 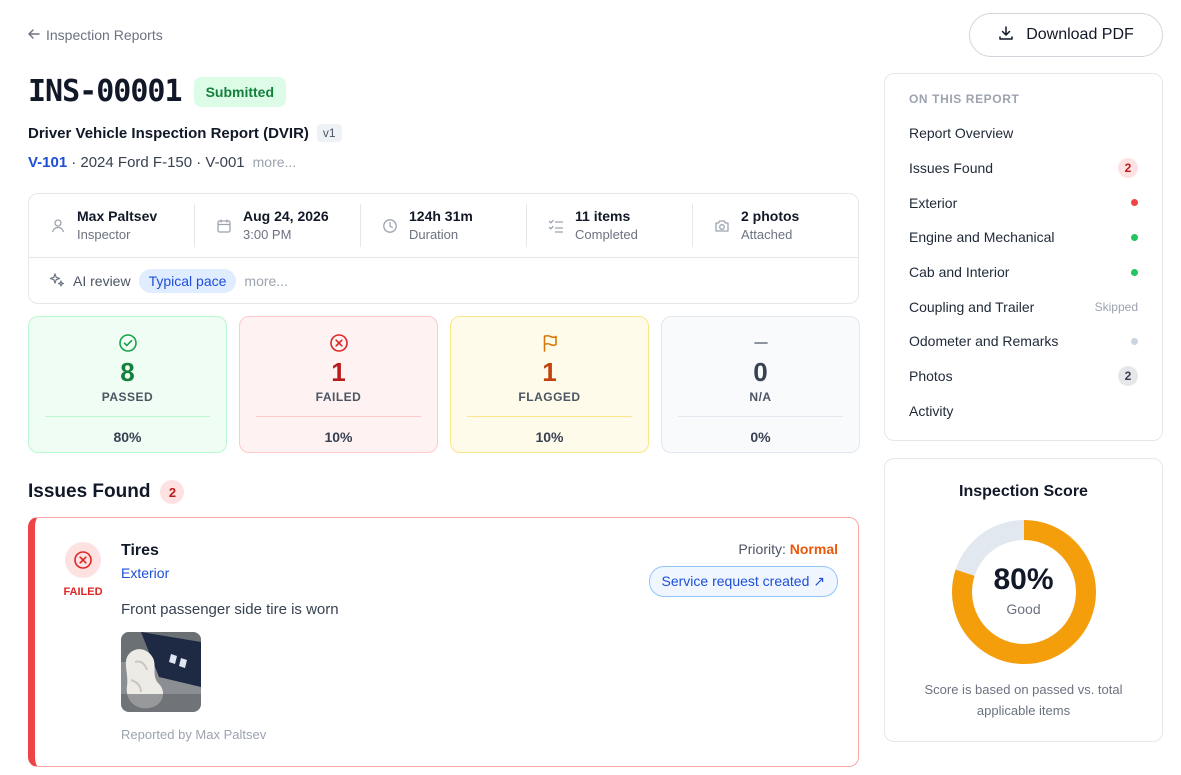 I want to click on version-badge: v1, so click(x=329, y=133).